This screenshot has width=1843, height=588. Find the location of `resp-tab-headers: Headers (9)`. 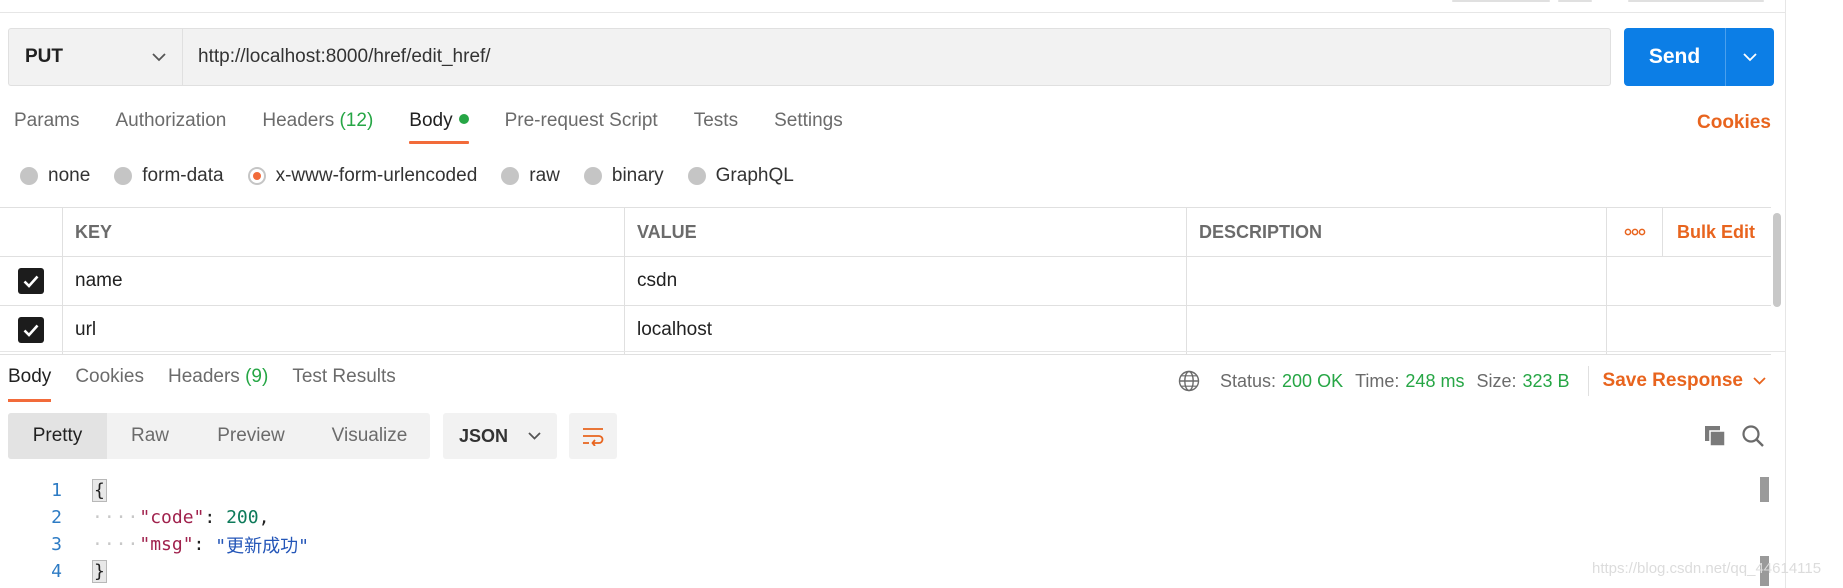

resp-tab-headers: Headers (9) is located at coordinates (218, 384).